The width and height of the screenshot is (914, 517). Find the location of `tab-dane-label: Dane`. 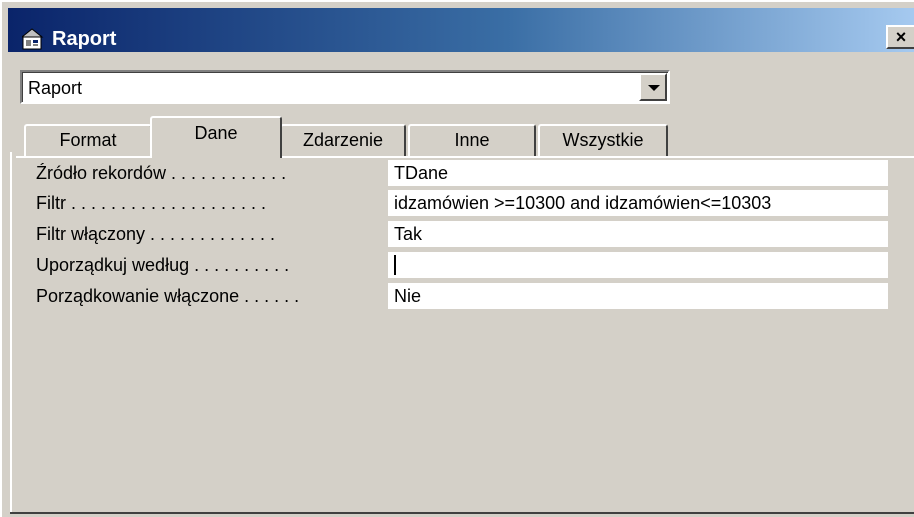

tab-dane-label: Dane is located at coordinates (216, 133).